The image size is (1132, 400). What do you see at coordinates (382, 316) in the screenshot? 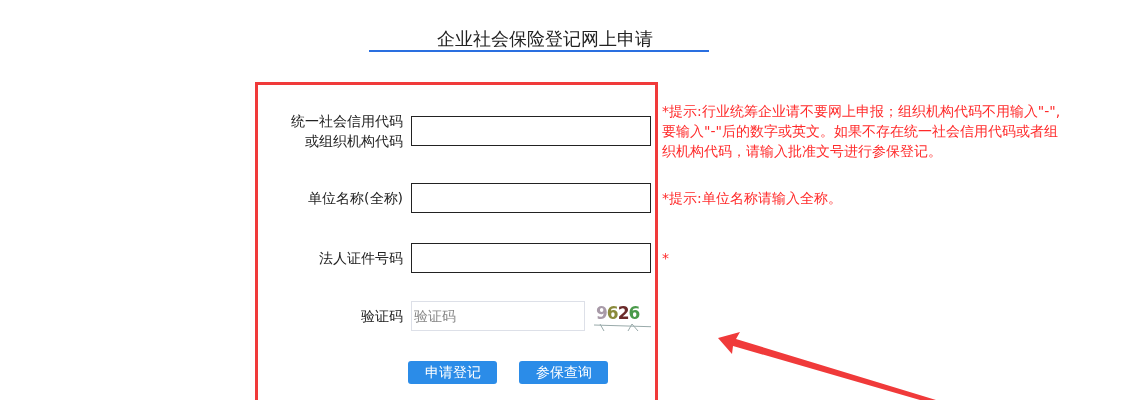
I see `field-label: 验证码` at bounding box center [382, 316].